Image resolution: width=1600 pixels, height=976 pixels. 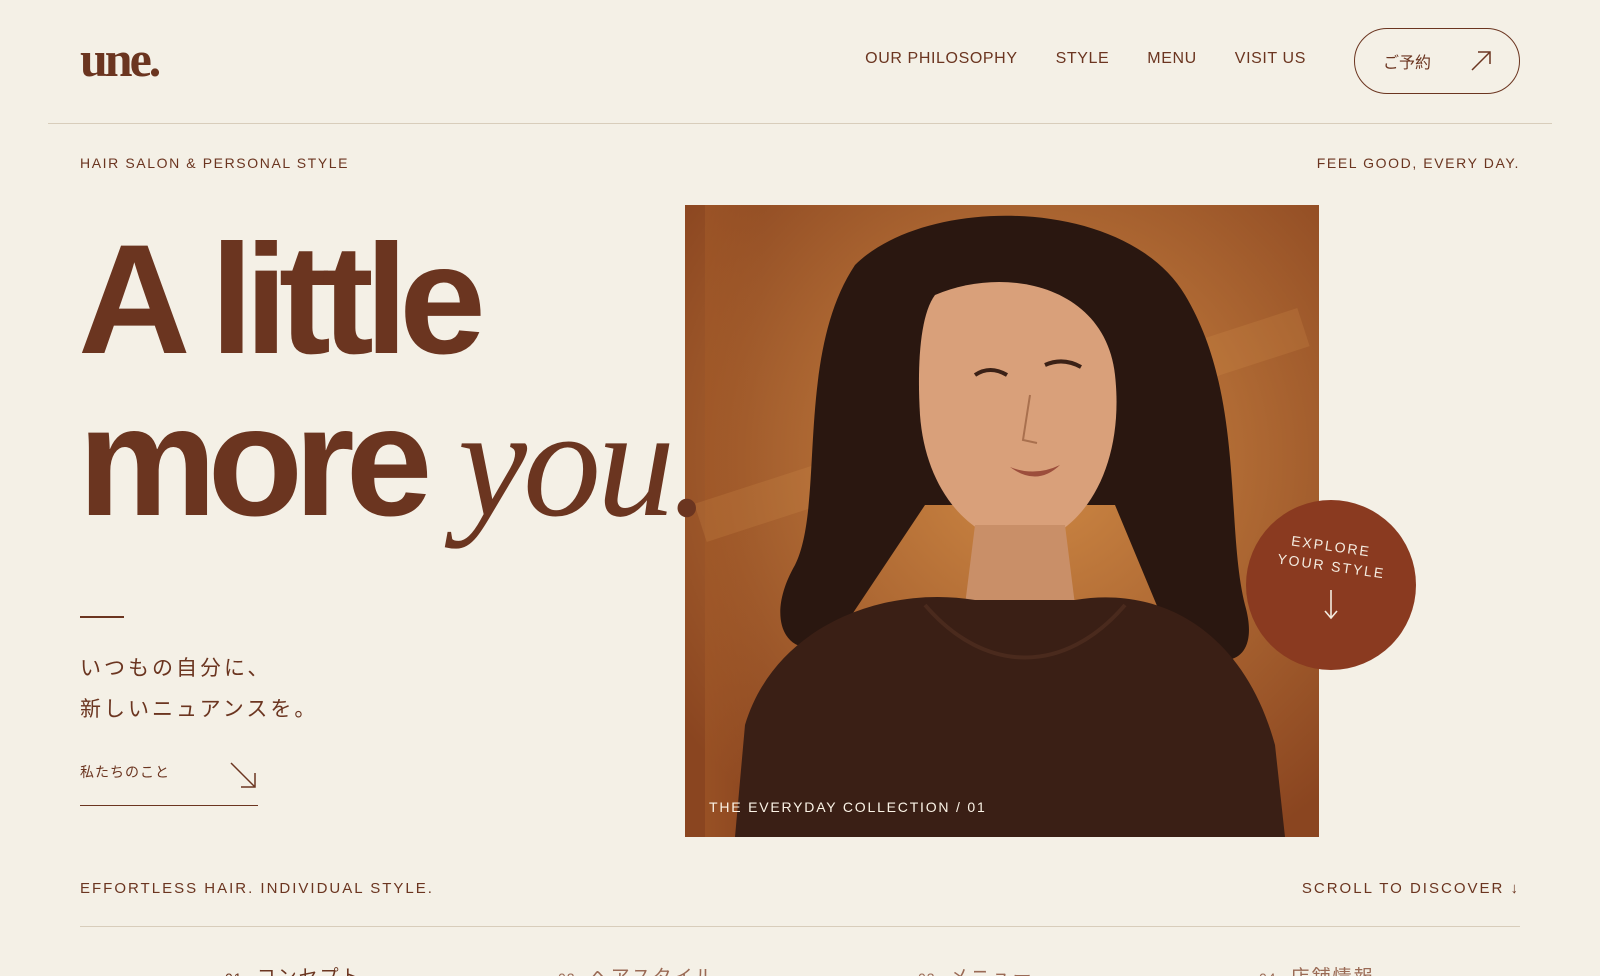 What do you see at coordinates (1411, 888) in the screenshot?
I see `scroll-to-discover: SCROLL TO DISCOVER ↓` at bounding box center [1411, 888].